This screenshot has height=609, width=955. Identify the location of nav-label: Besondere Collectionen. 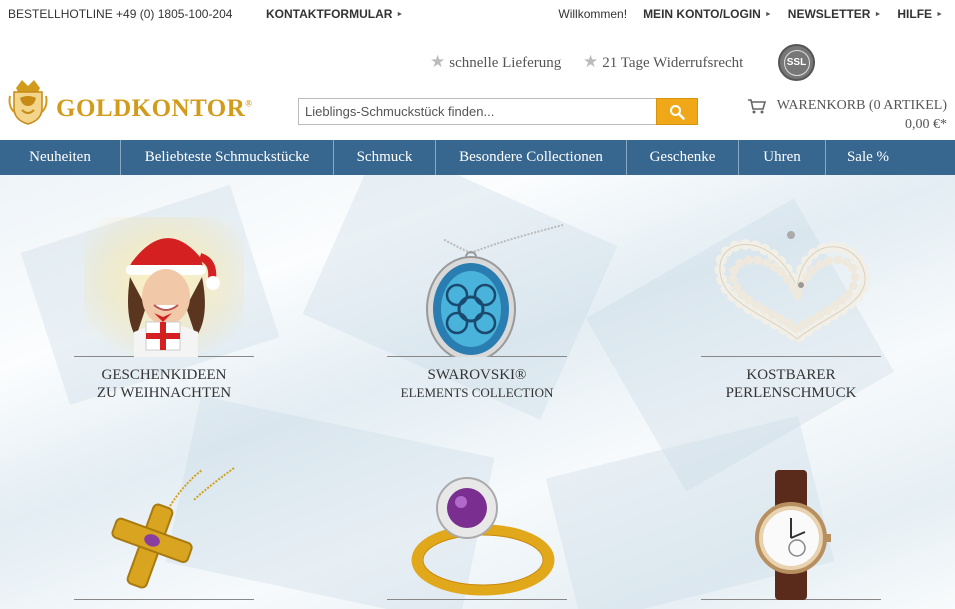
(531, 157).